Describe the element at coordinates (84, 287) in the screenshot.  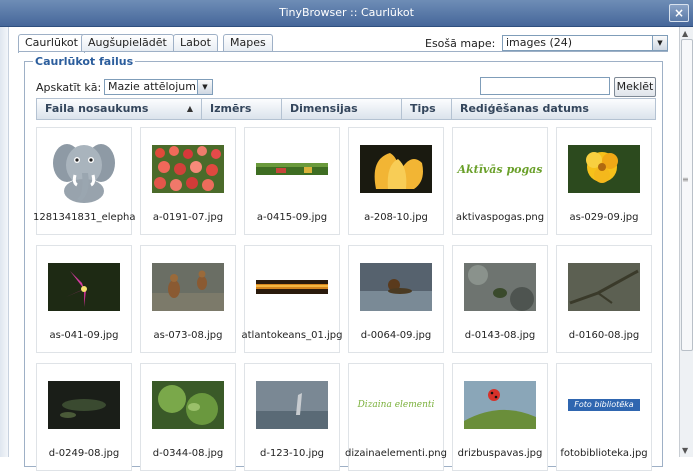
I see `pink-flower-thumbnail` at that location.